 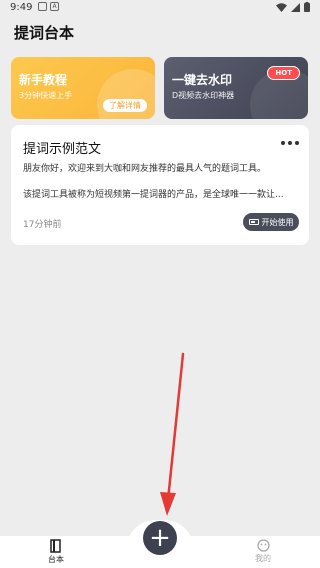 I want to click on tutorial-subtitle: 3分钟快速上手, so click(x=46, y=95).